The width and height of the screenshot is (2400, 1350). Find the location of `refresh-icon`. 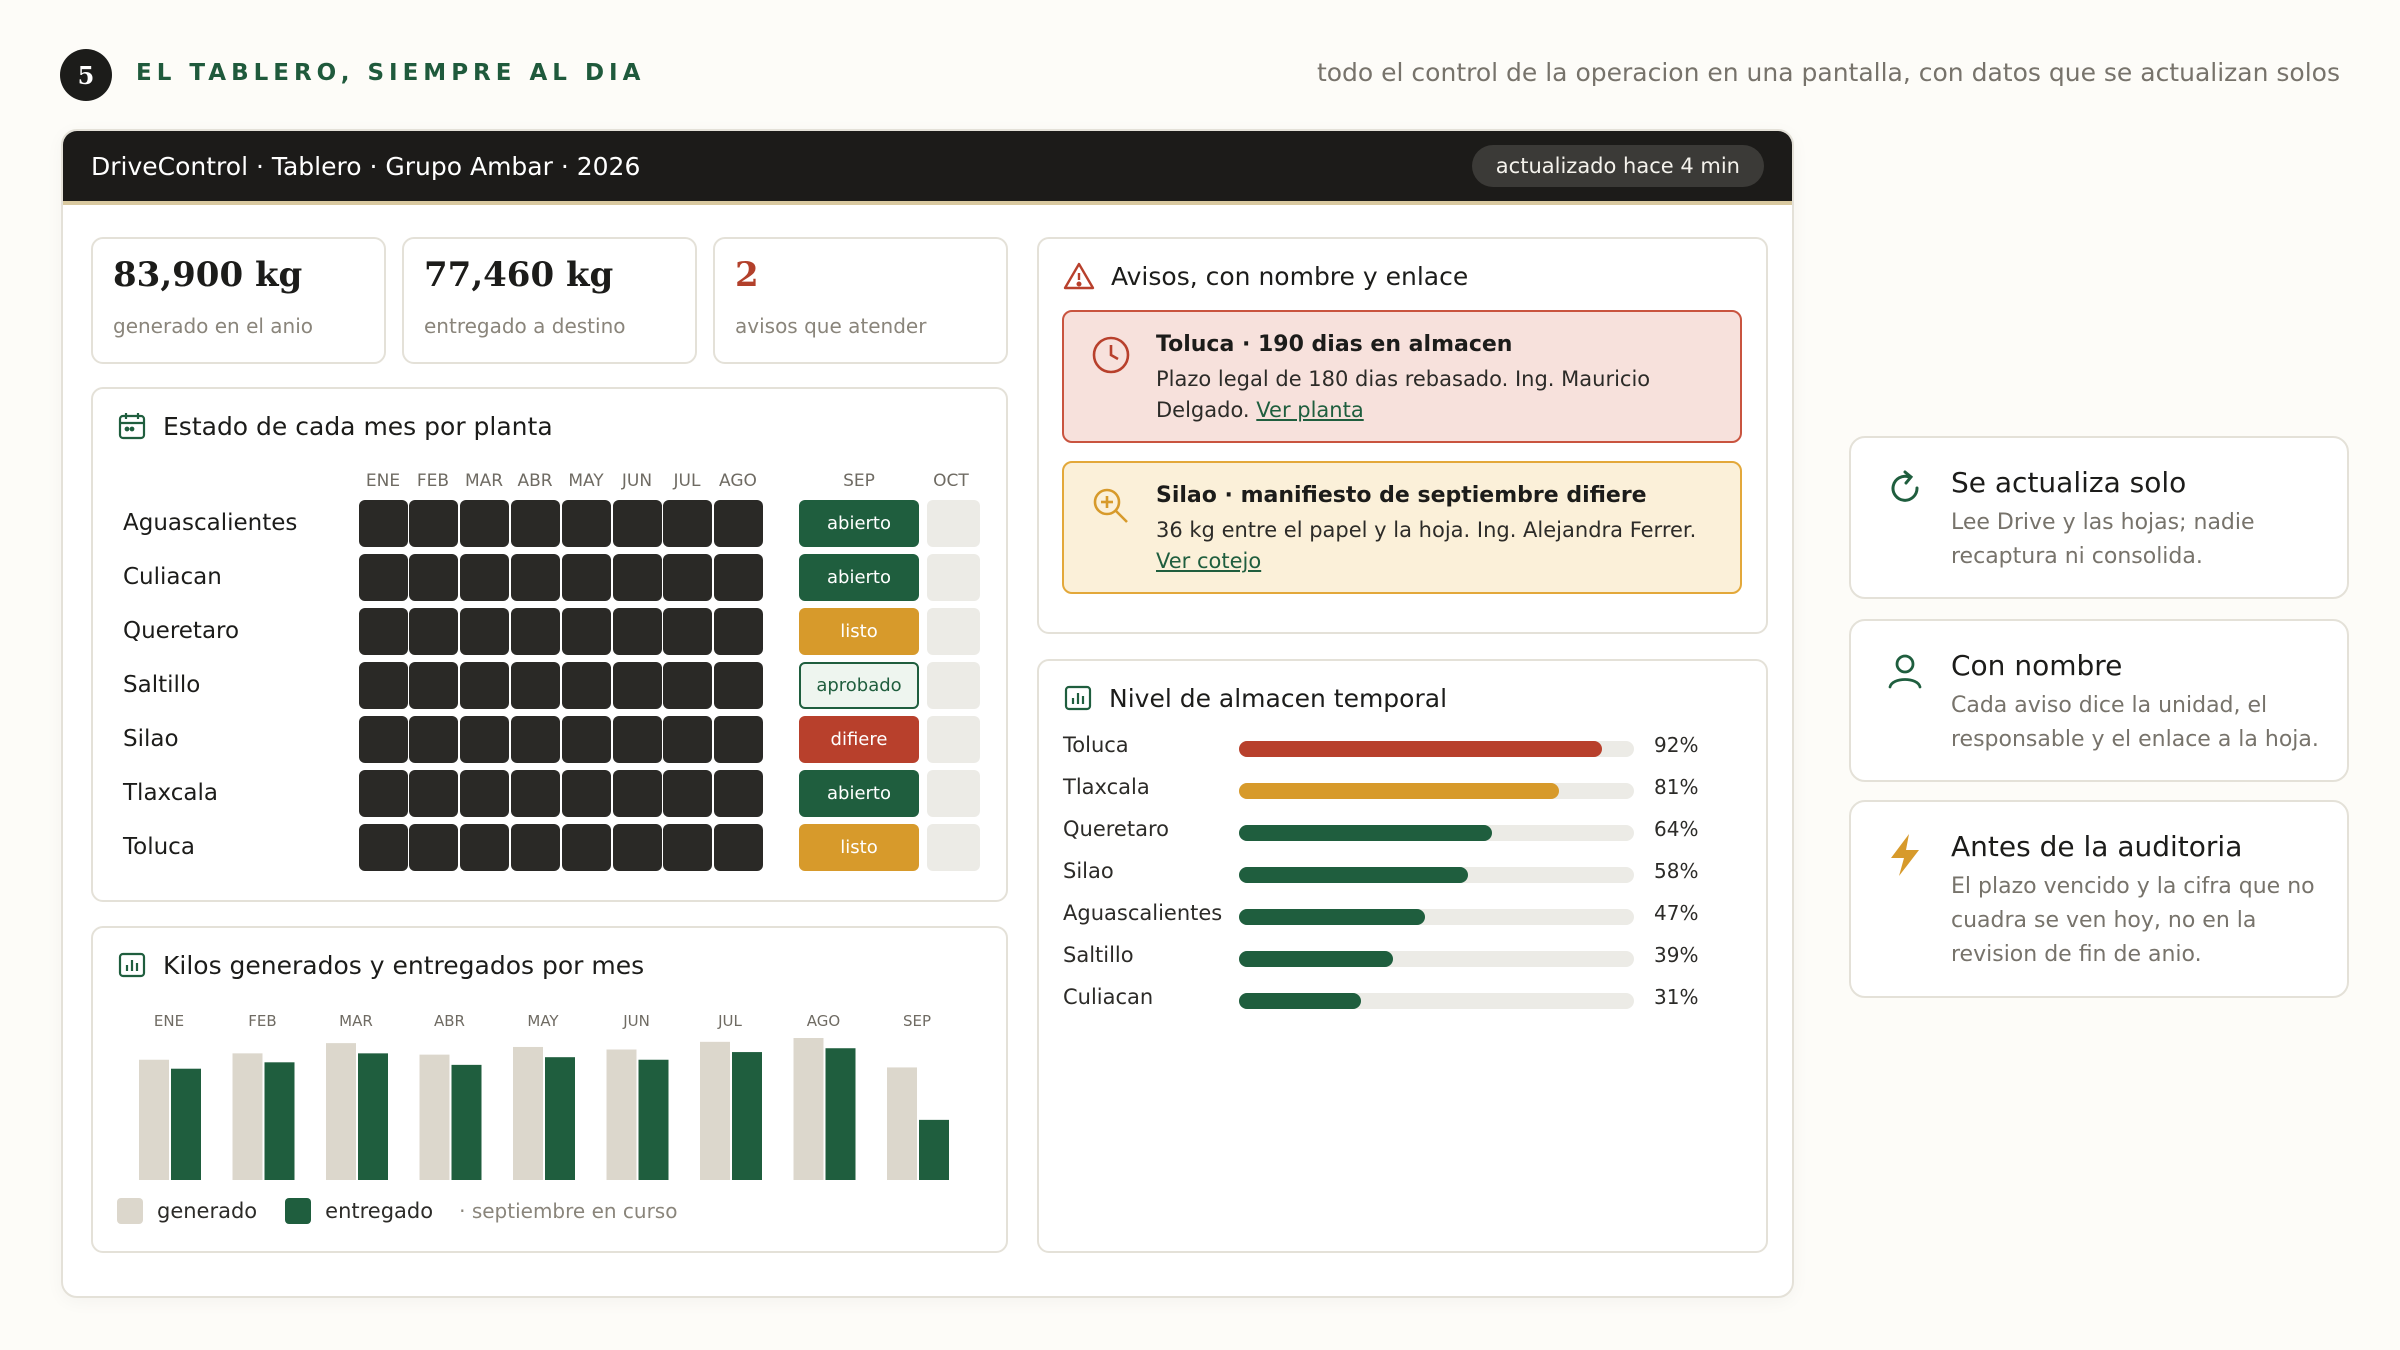

refresh-icon is located at coordinates (1905, 486).